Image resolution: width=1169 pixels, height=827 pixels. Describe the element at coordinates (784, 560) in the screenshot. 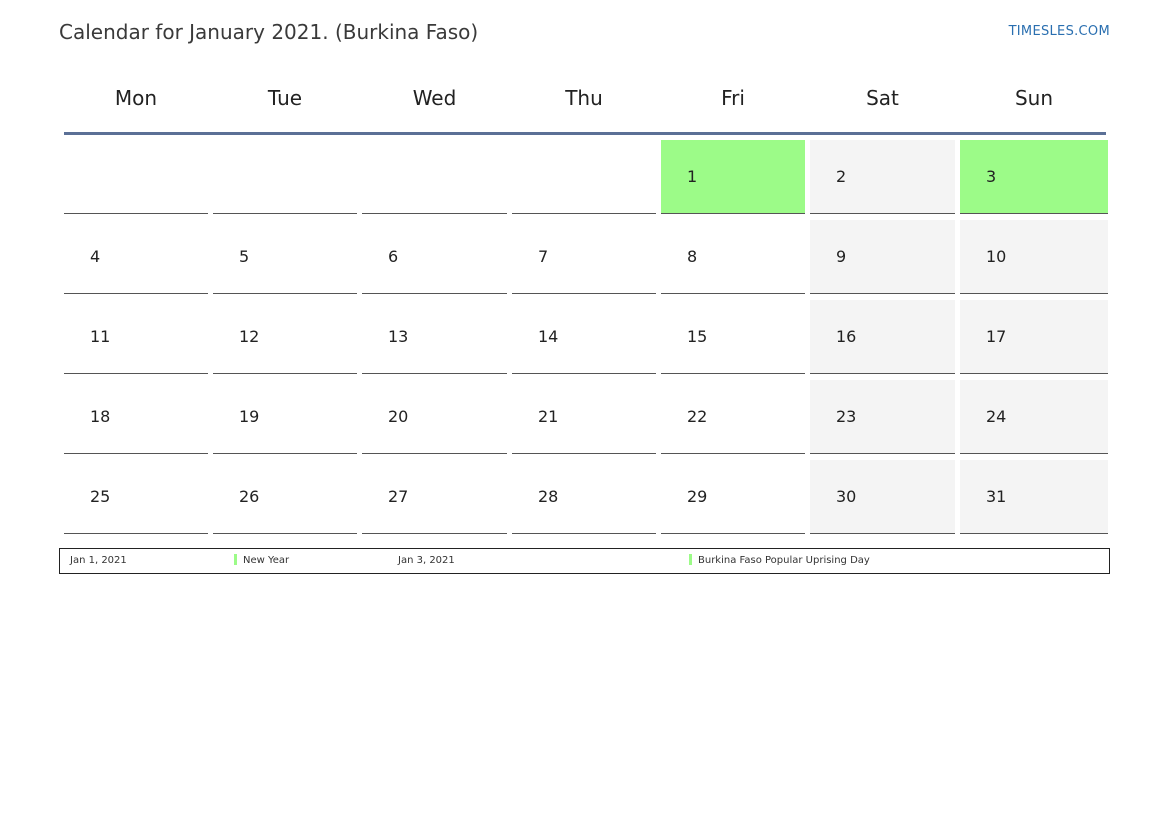

I see `legend-holiday-label: Burkina Faso Popular Uprising Day` at that location.